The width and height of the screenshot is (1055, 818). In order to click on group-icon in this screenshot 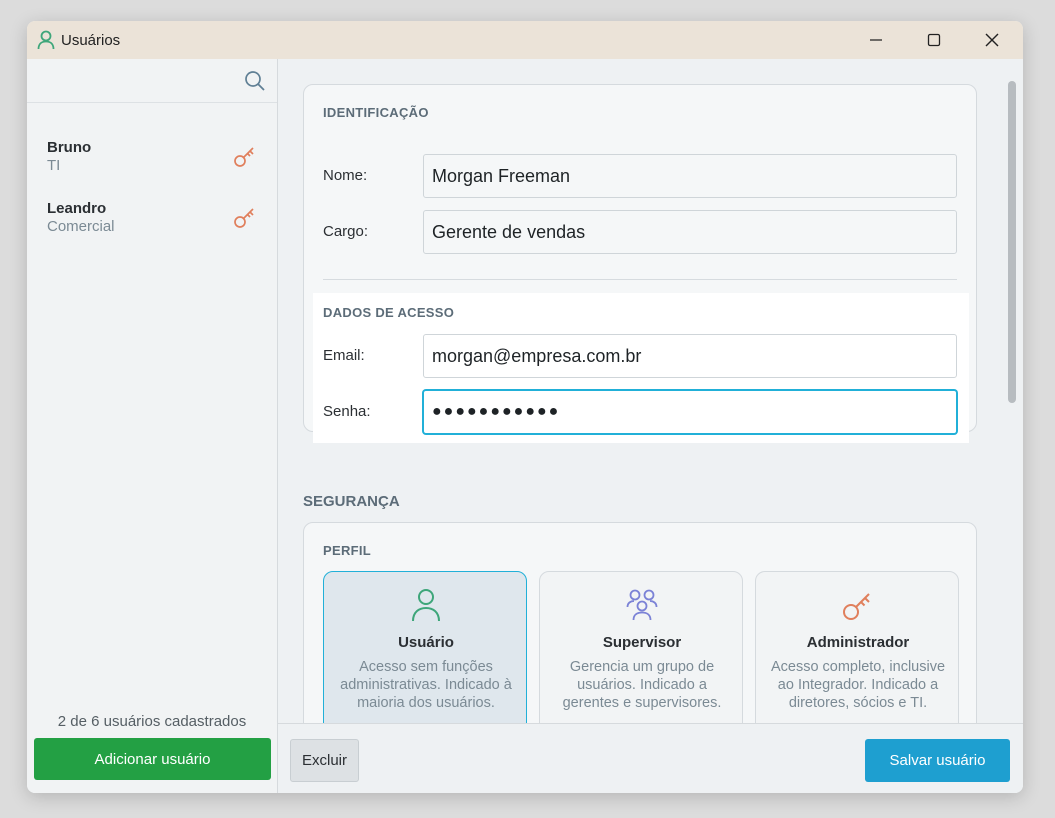, I will do `click(642, 605)`.